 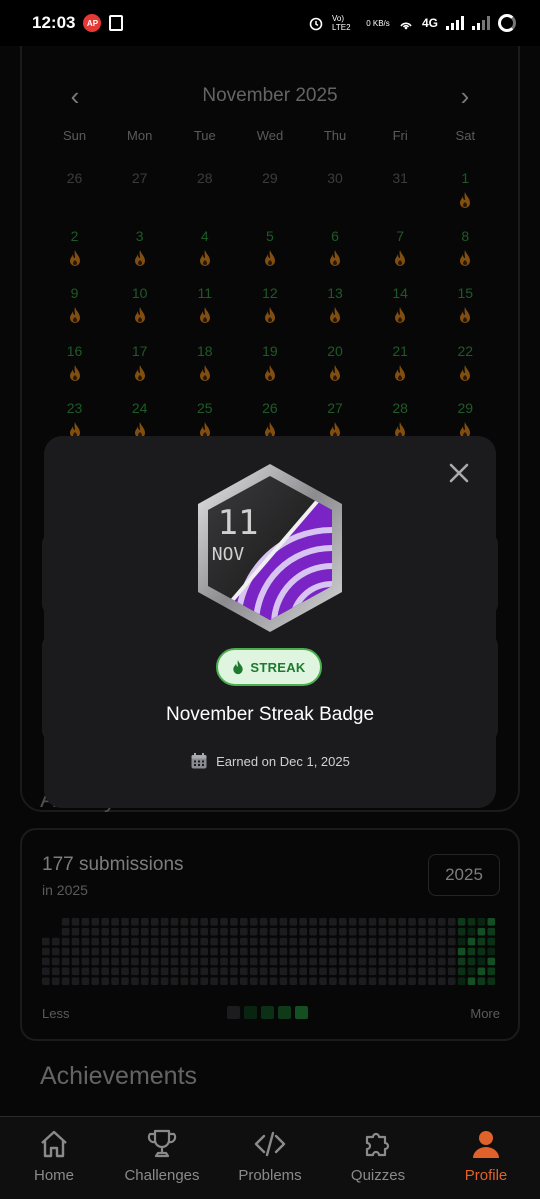 I want to click on status-icons: Vo) LTE2 0 KB/s 4G, so click(x=412, y=23).